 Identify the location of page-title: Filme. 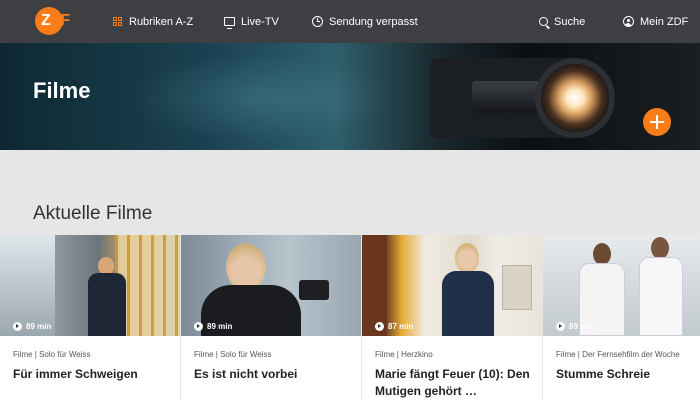
(62, 90).